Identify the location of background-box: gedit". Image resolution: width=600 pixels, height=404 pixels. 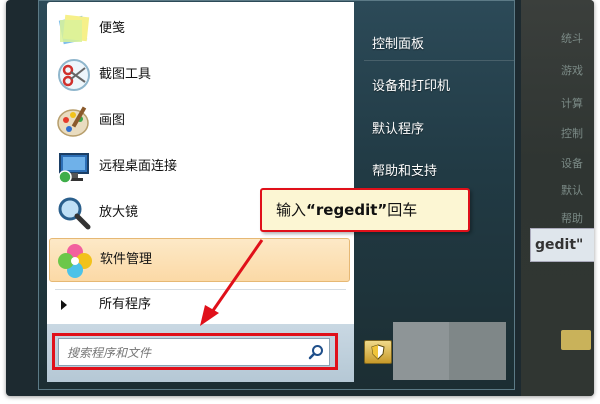
(562, 245).